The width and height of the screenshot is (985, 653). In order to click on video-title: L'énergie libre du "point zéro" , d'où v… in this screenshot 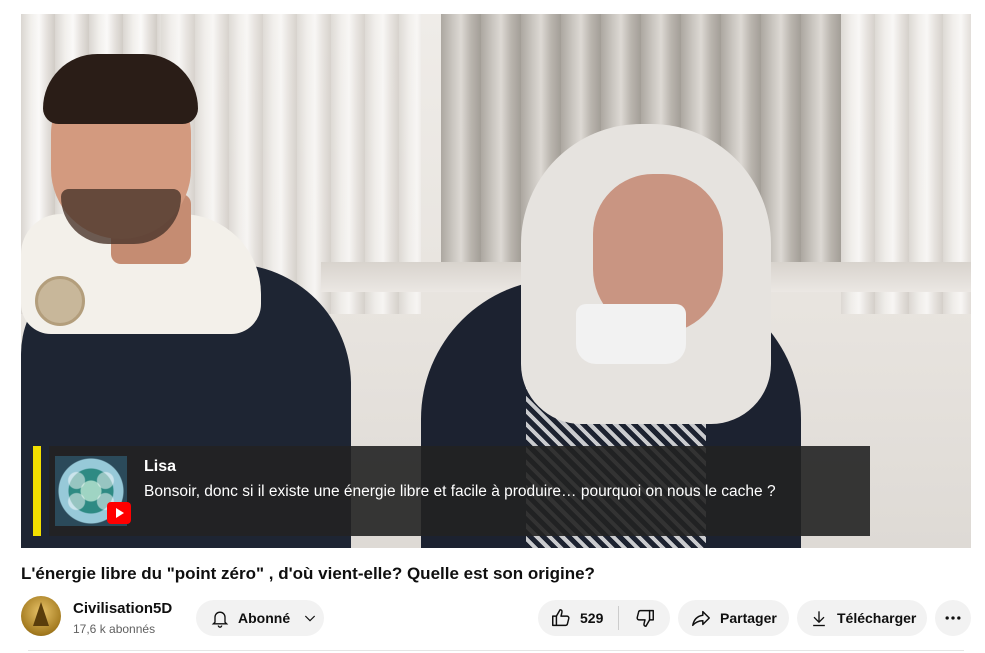, I will do `click(308, 573)`.